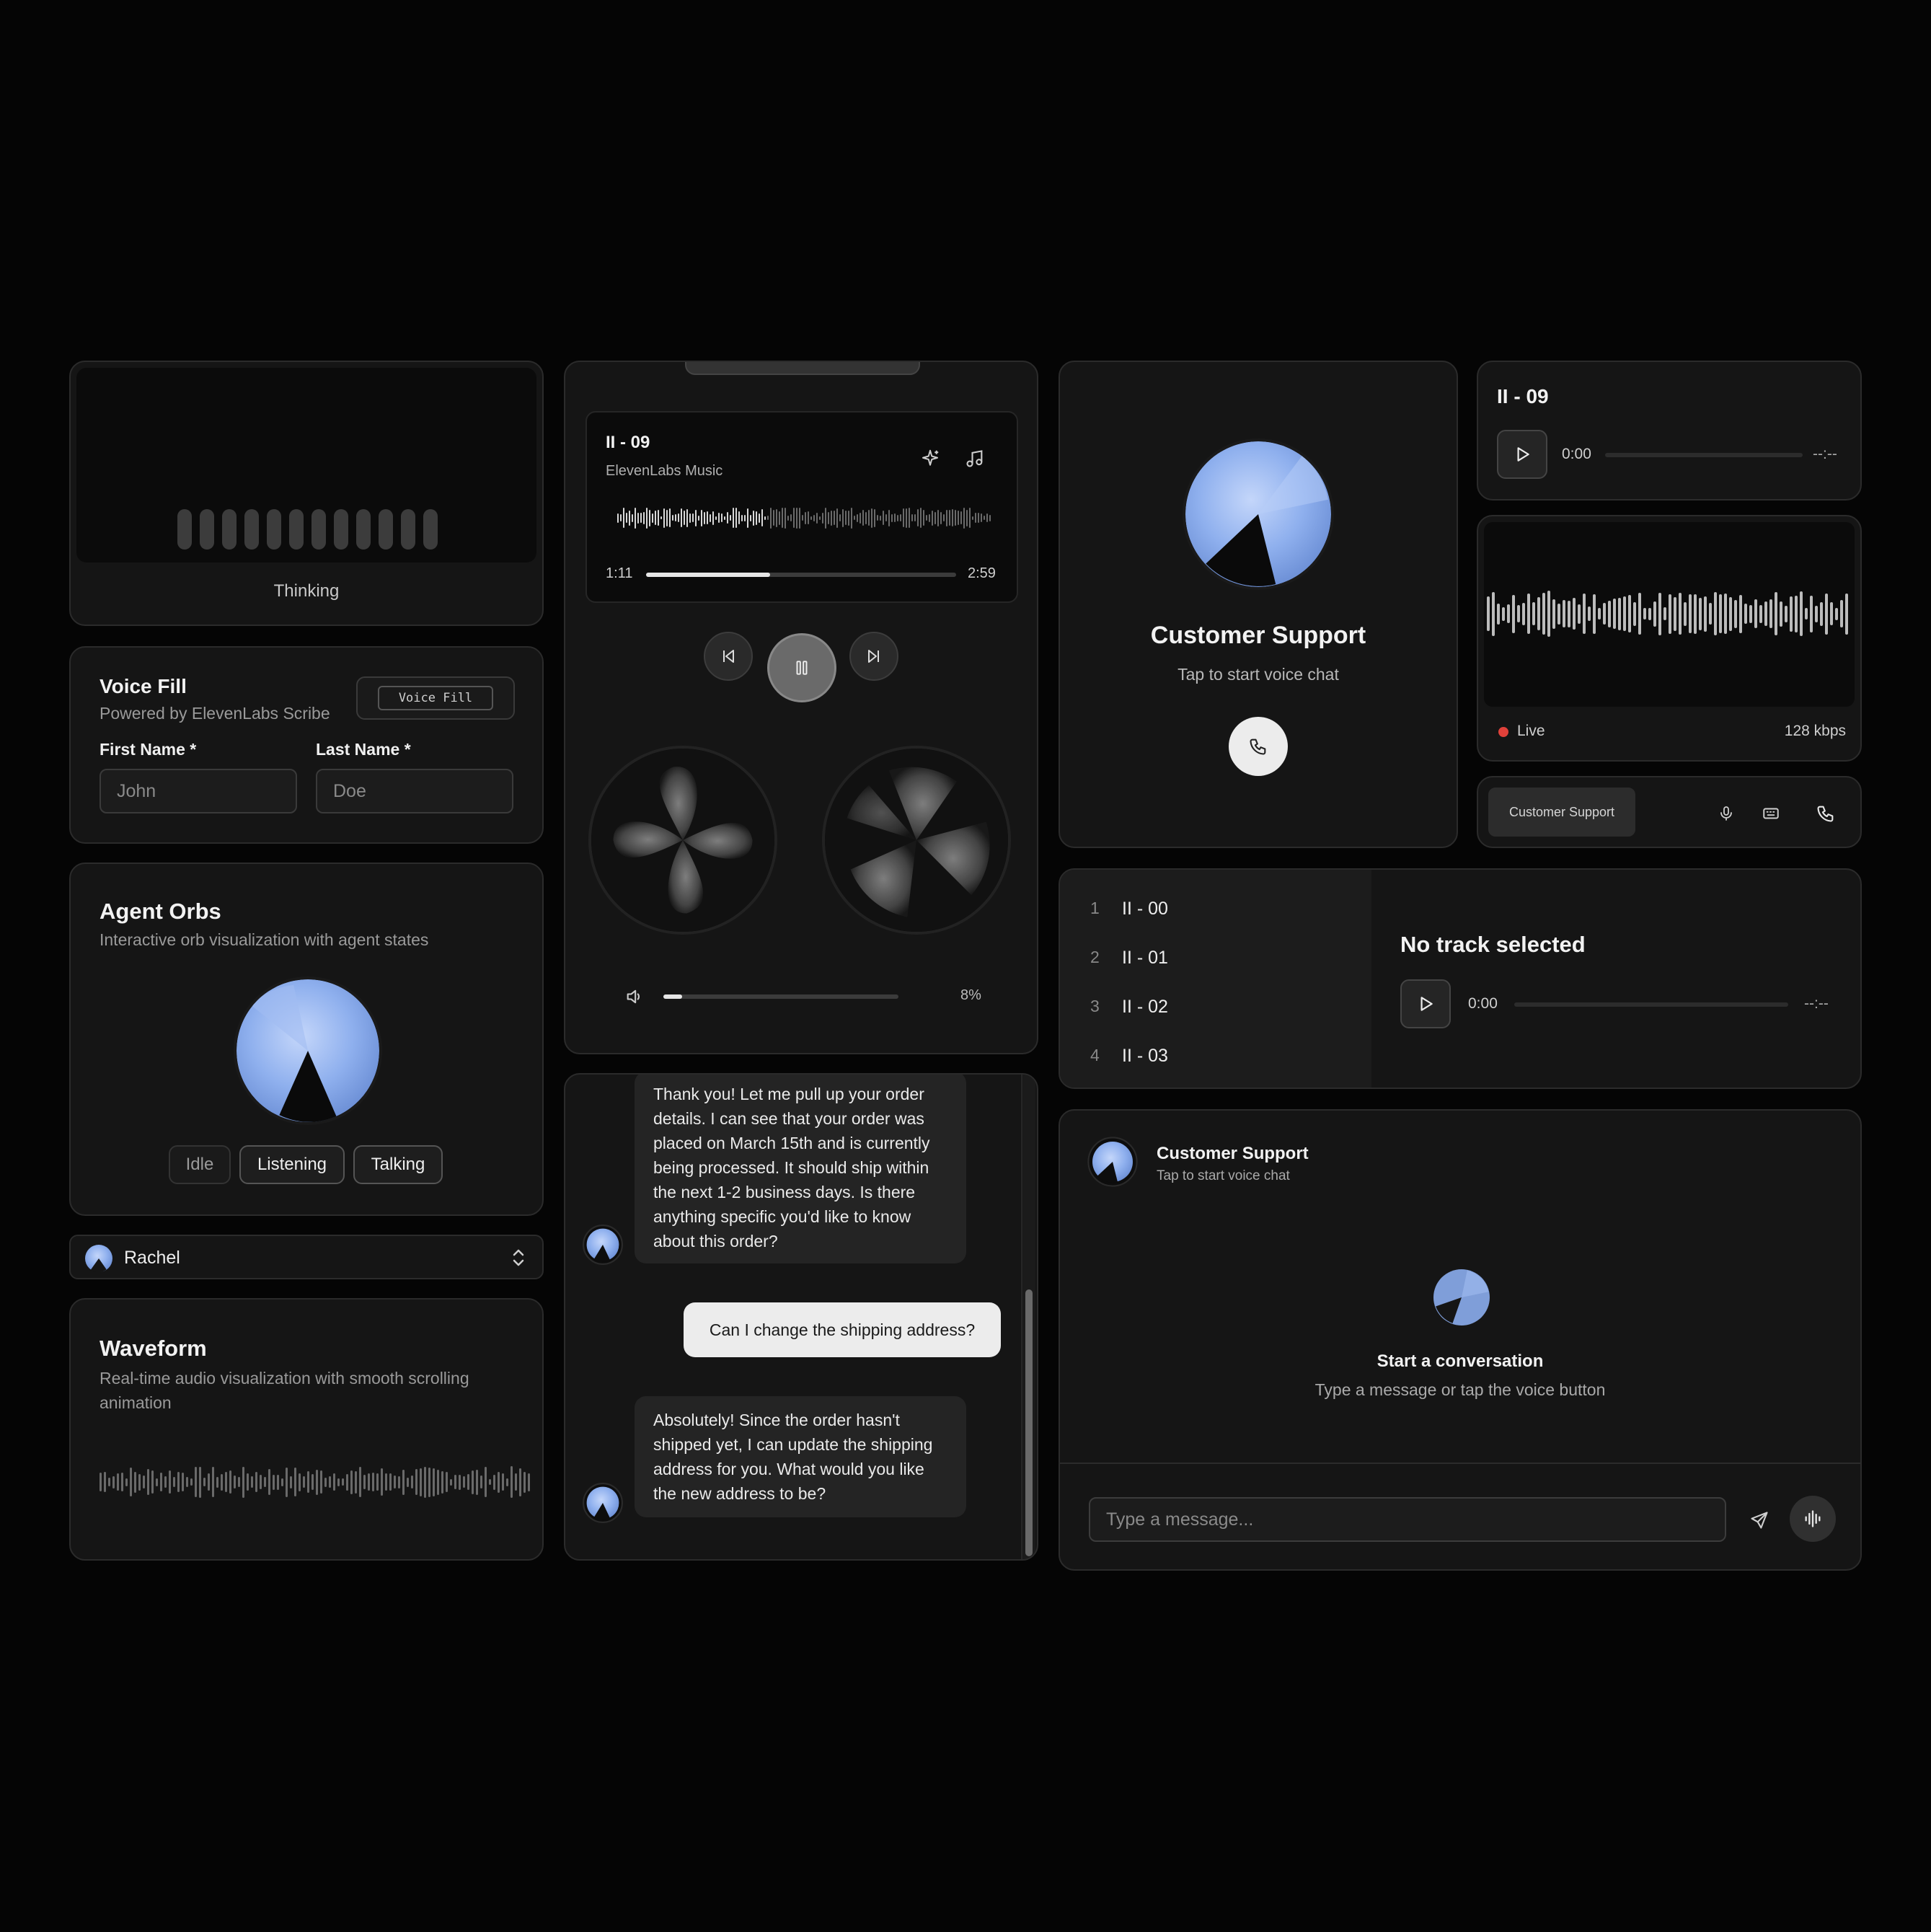  Describe the element at coordinates (1220, 963) in the screenshot. I see `track-row: 2 II - 01` at that location.